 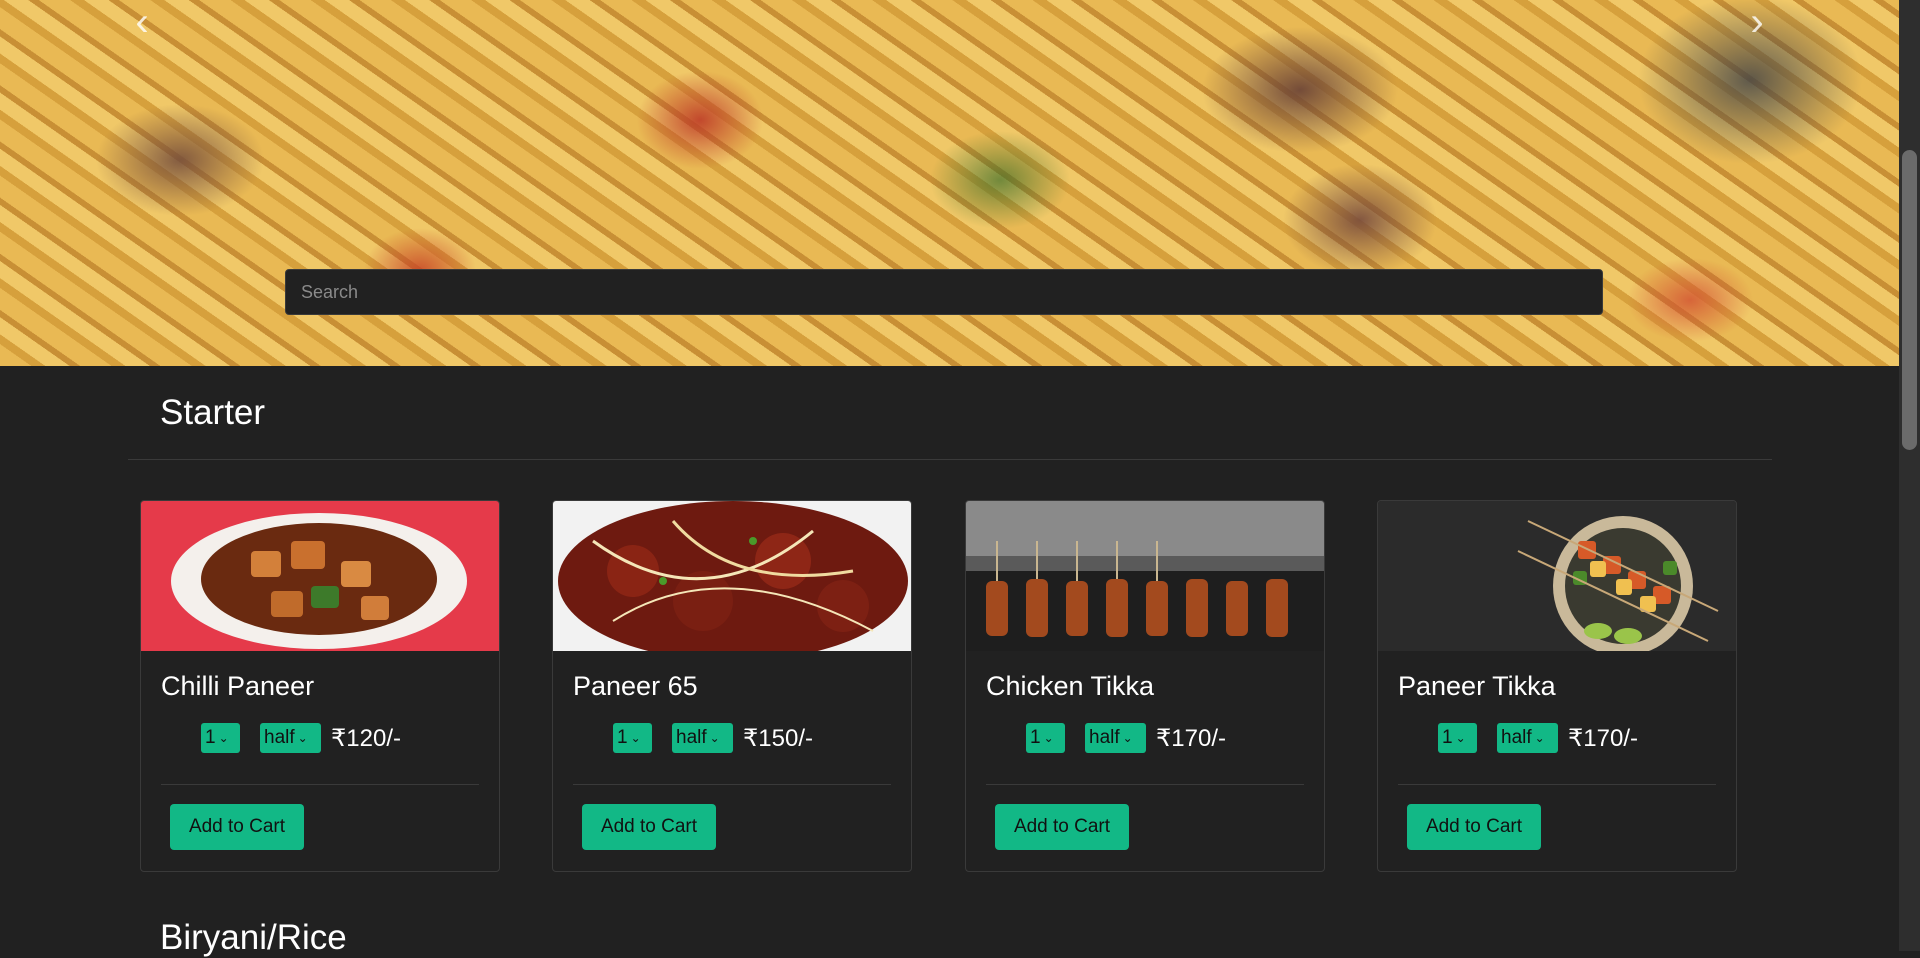 What do you see at coordinates (366, 738) in the screenshot?
I see `dish-price: ₹120/-` at bounding box center [366, 738].